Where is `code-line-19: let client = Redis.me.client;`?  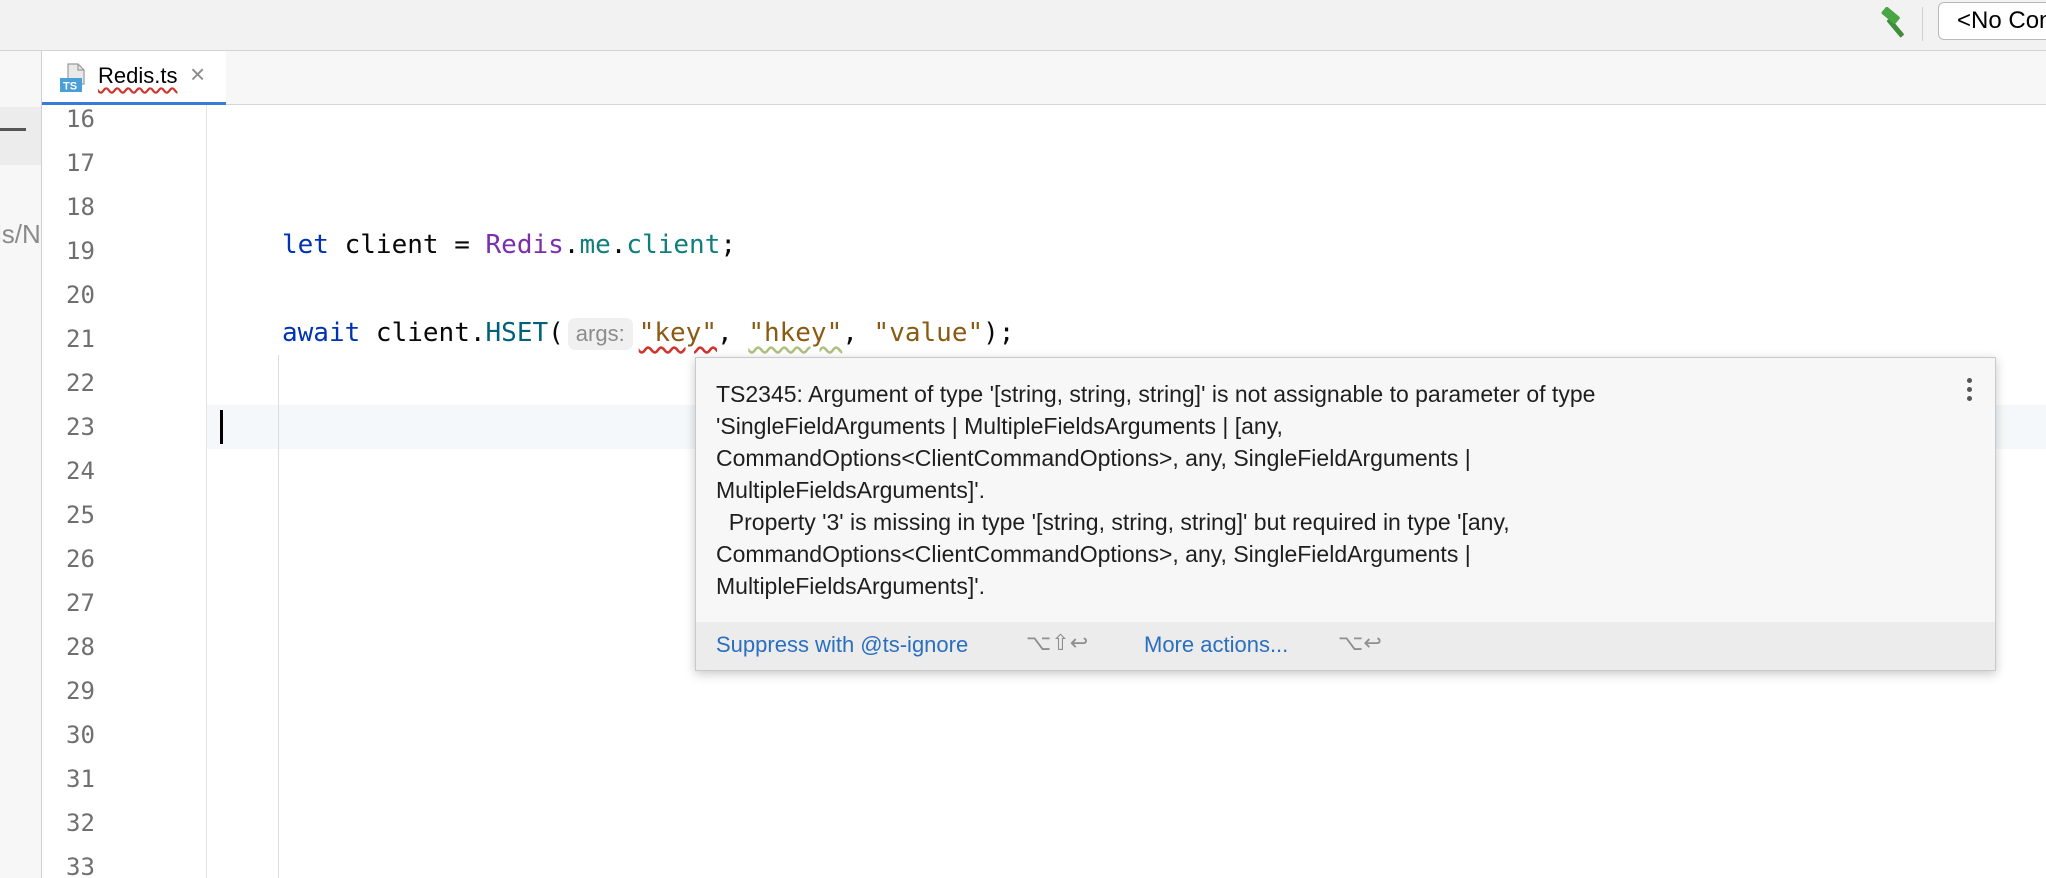
code-line-19: let client = Redis.me.client; is located at coordinates (509, 245).